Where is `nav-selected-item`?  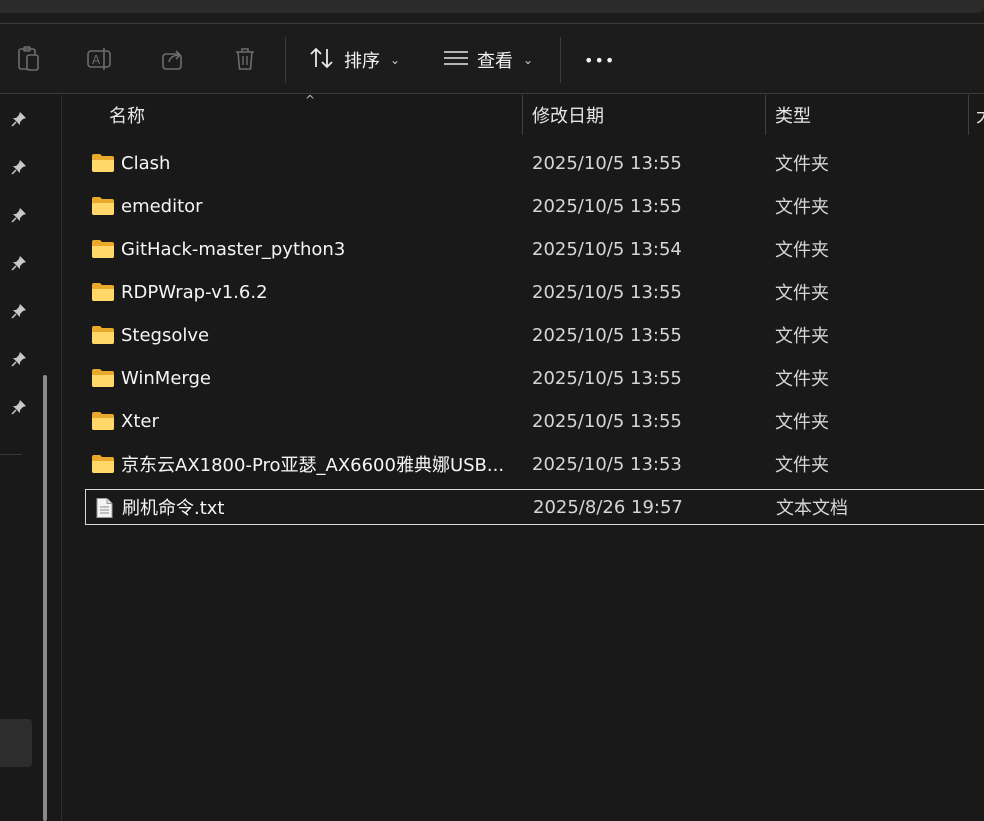
nav-selected-item is located at coordinates (16, 743).